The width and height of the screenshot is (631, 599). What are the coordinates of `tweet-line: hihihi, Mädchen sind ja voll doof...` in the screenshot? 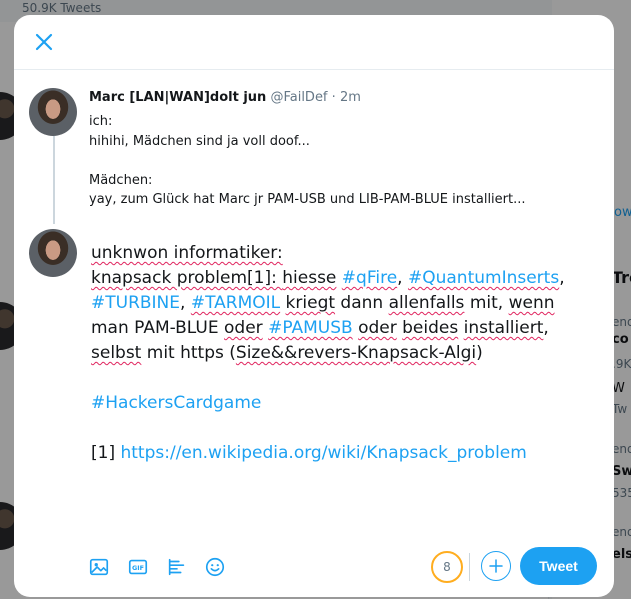 It's located at (199, 141).